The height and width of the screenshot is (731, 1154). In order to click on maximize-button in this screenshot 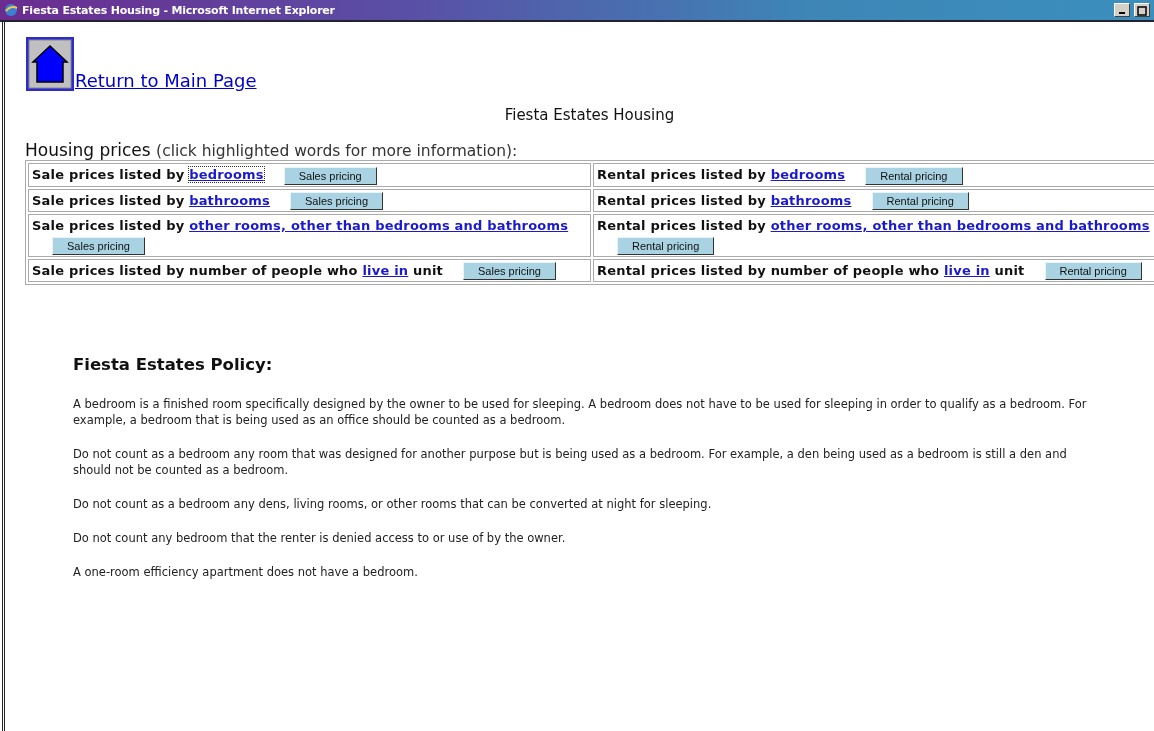, I will do `click(1142, 10)`.